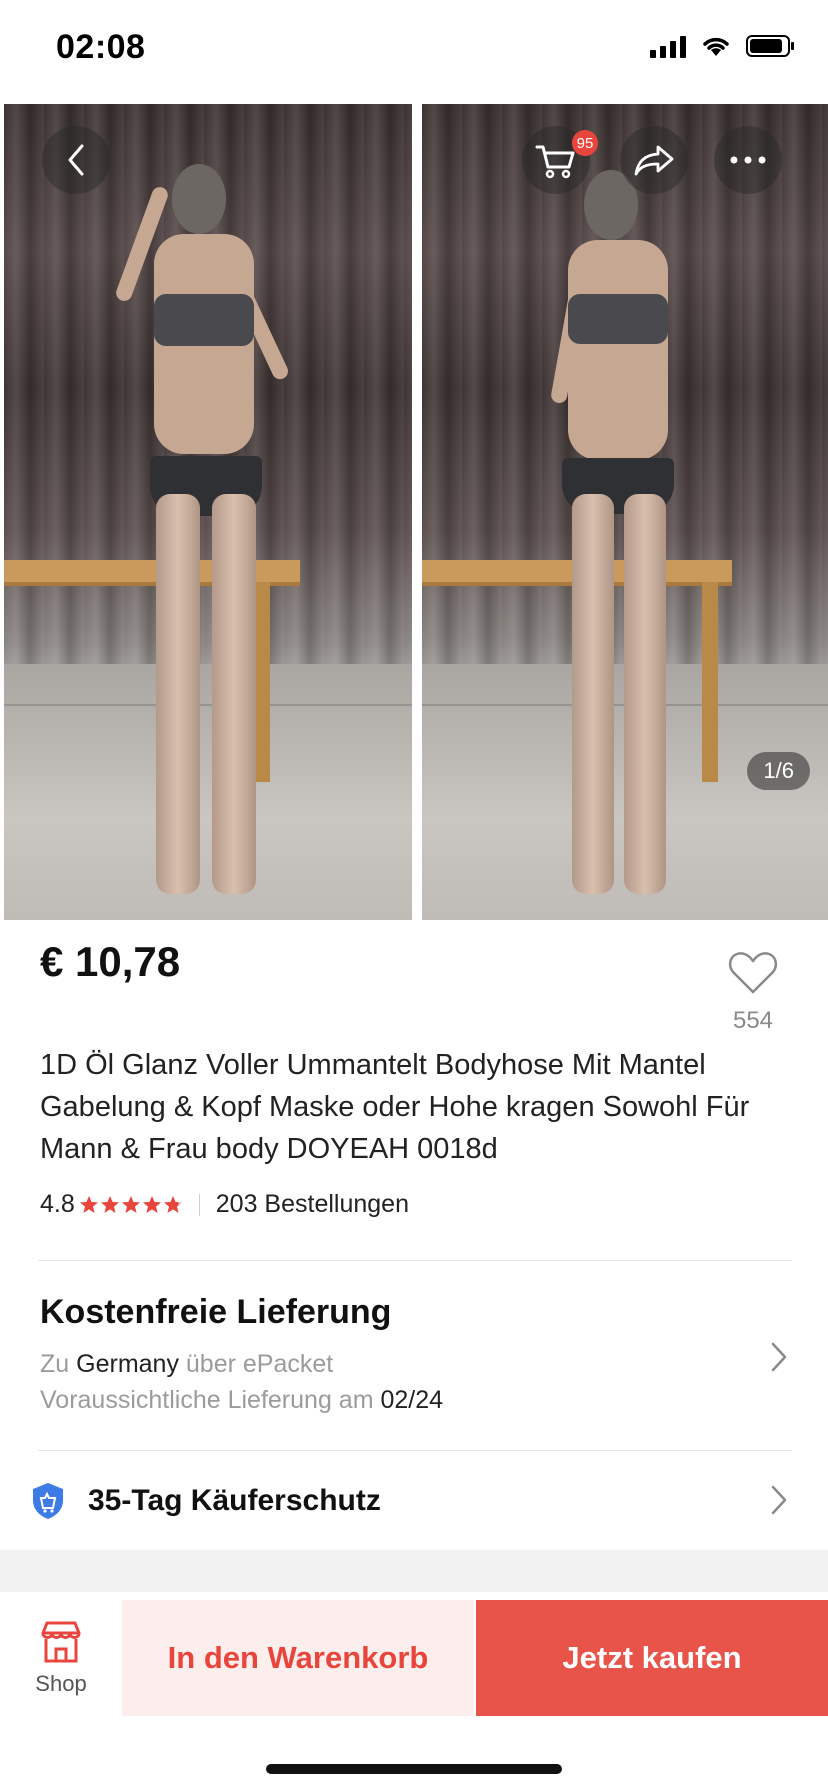 The width and height of the screenshot is (828, 1792). Describe the element at coordinates (234, 1500) in the screenshot. I see `buyer-protection-label: 35-Tag Käuferschutz` at that location.